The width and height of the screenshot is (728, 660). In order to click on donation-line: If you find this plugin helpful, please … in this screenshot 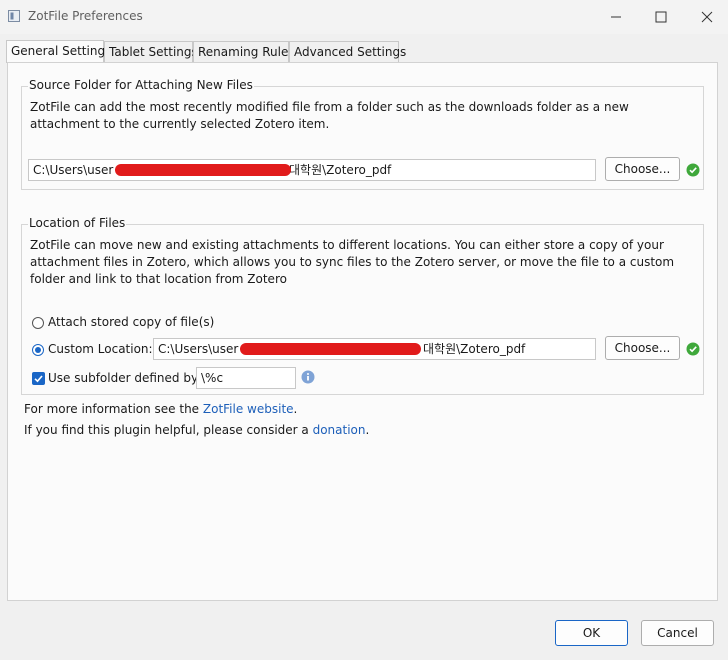, I will do `click(197, 430)`.